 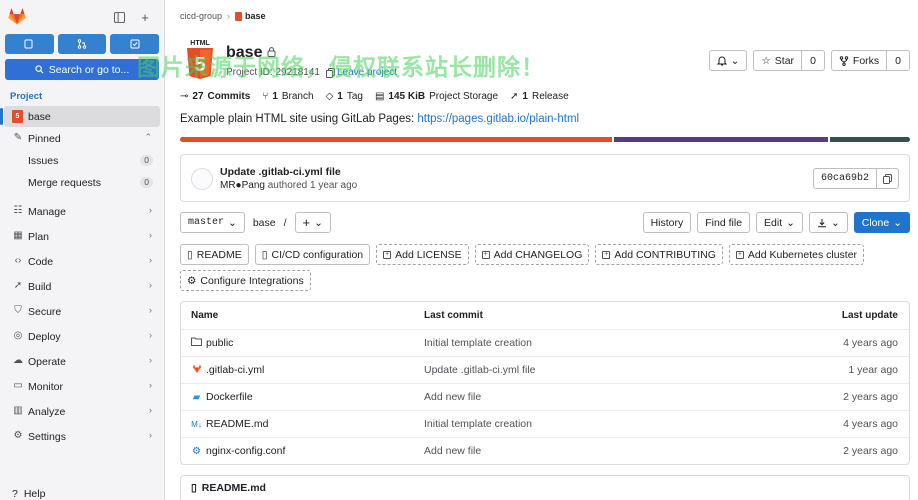 What do you see at coordinates (215, 96) in the screenshot?
I see `commits-stat: ⊸ 27 Commits` at bounding box center [215, 96].